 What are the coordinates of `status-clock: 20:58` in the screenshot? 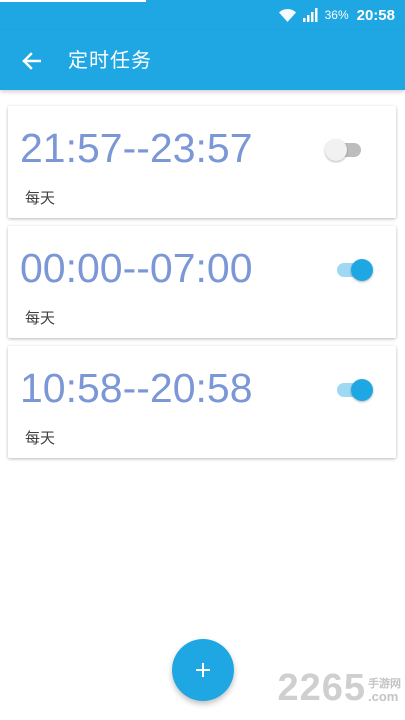 It's located at (375, 15).